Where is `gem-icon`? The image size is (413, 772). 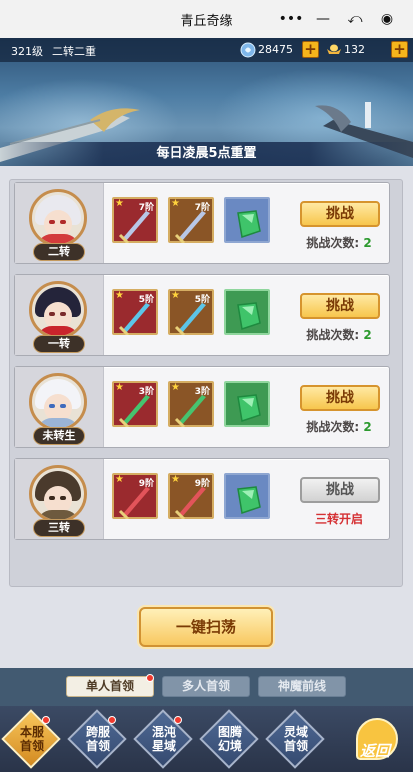
gem-icon is located at coordinates (248, 50).